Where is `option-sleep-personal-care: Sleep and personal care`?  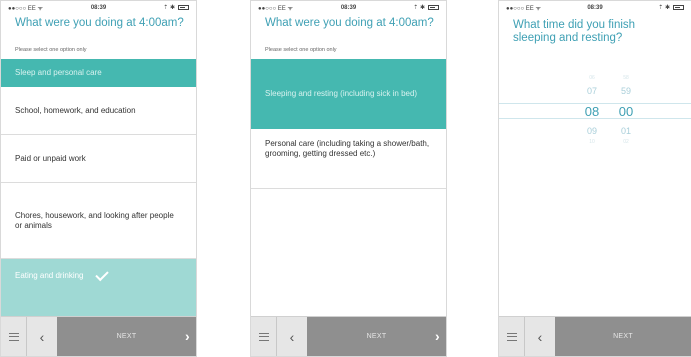
option-sleep-personal-care: Sleep and personal care is located at coordinates (98, 73).